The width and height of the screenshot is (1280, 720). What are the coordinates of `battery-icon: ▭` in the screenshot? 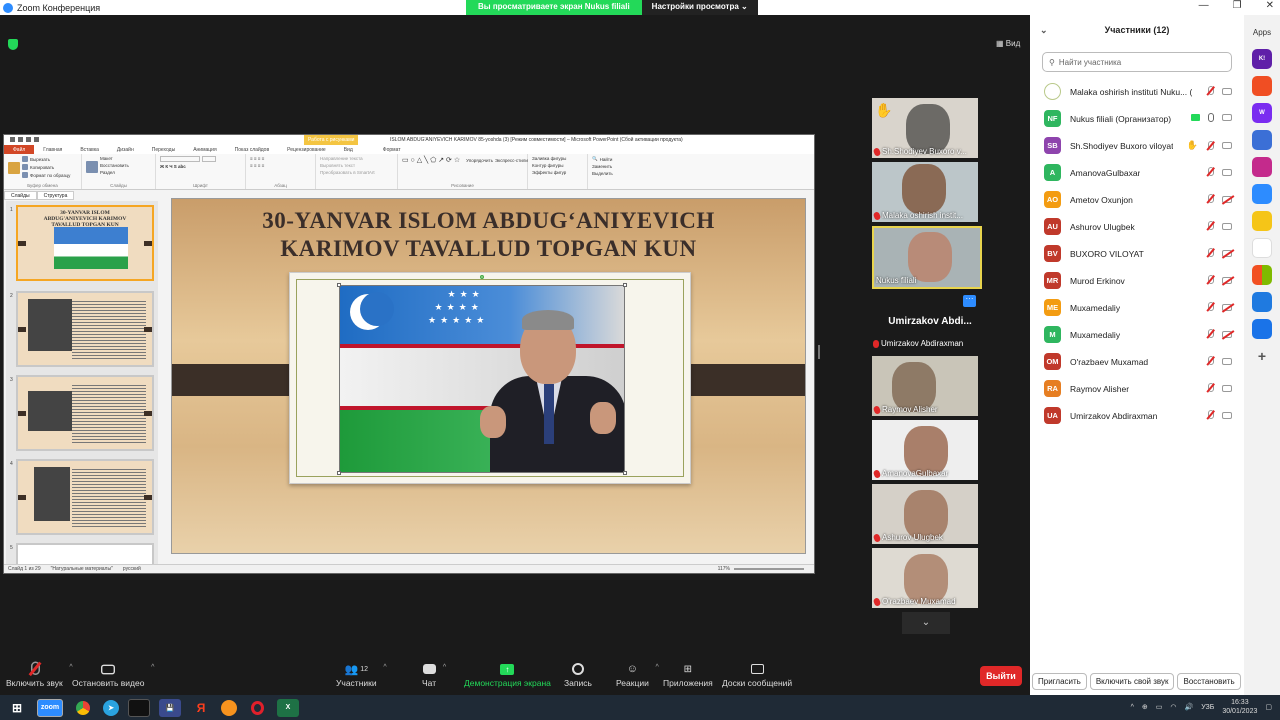 It's located at (1159, 707).